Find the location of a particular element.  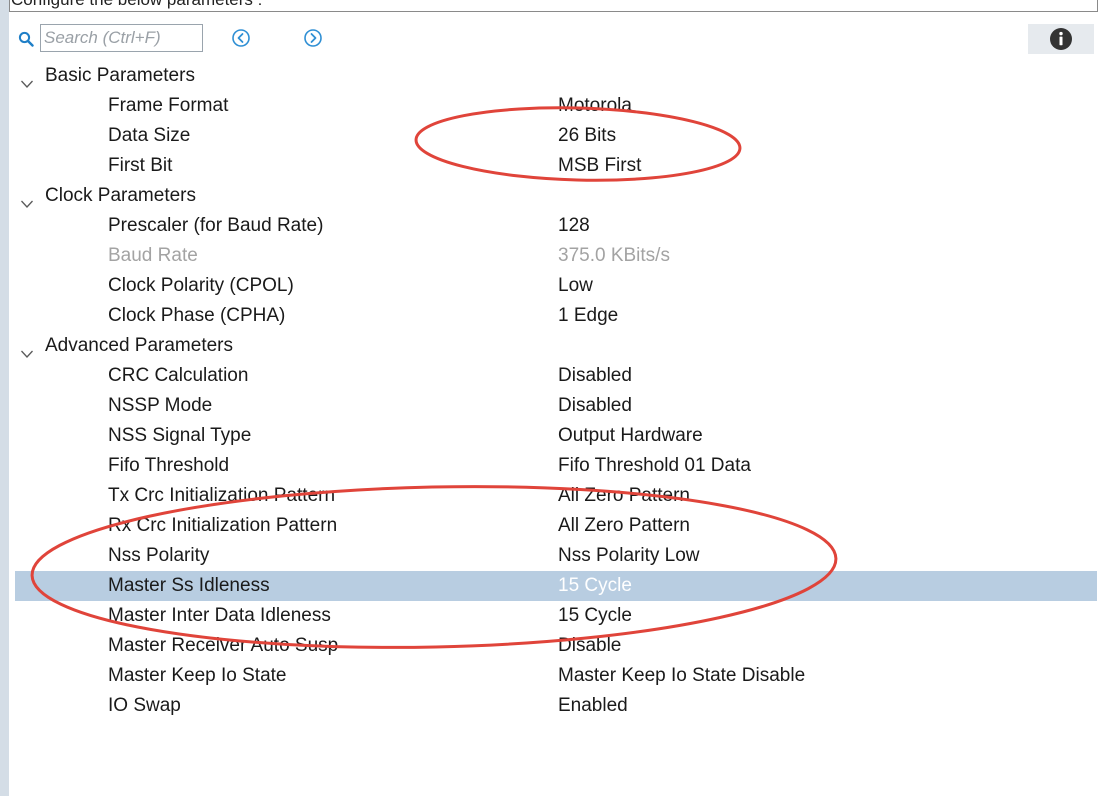

section-header: Configure the below parameters : is located at coordinates (553, 6).